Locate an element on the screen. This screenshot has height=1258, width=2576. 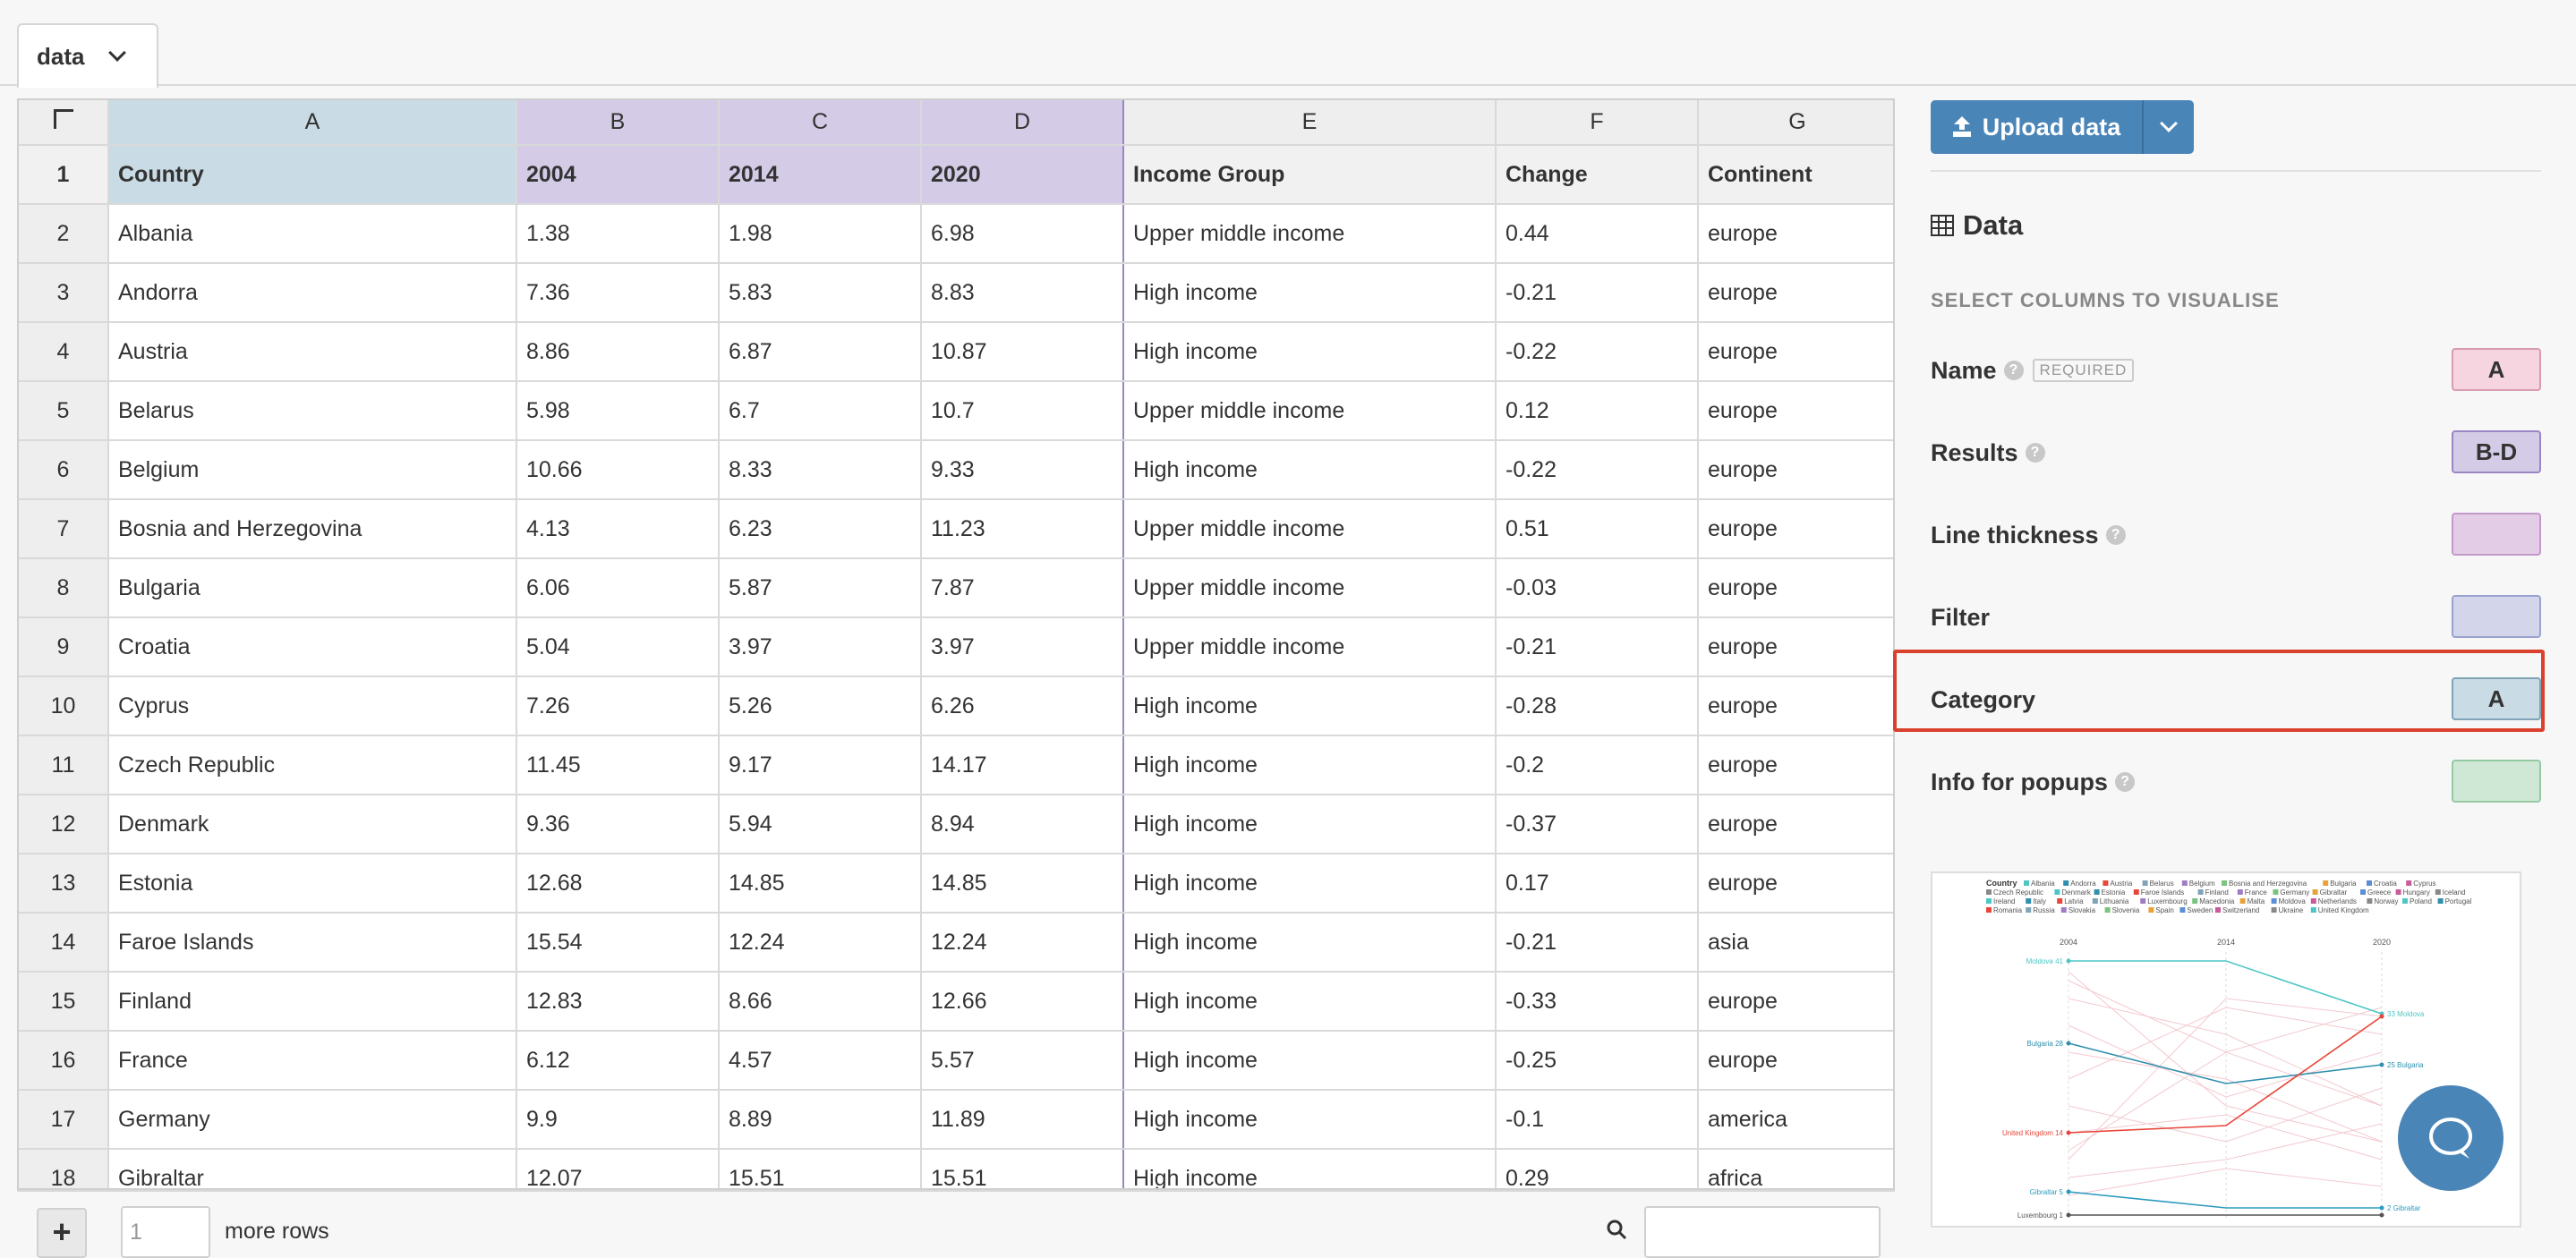
header-cell-2020: 2020 is located at coordinates (1022, 175).